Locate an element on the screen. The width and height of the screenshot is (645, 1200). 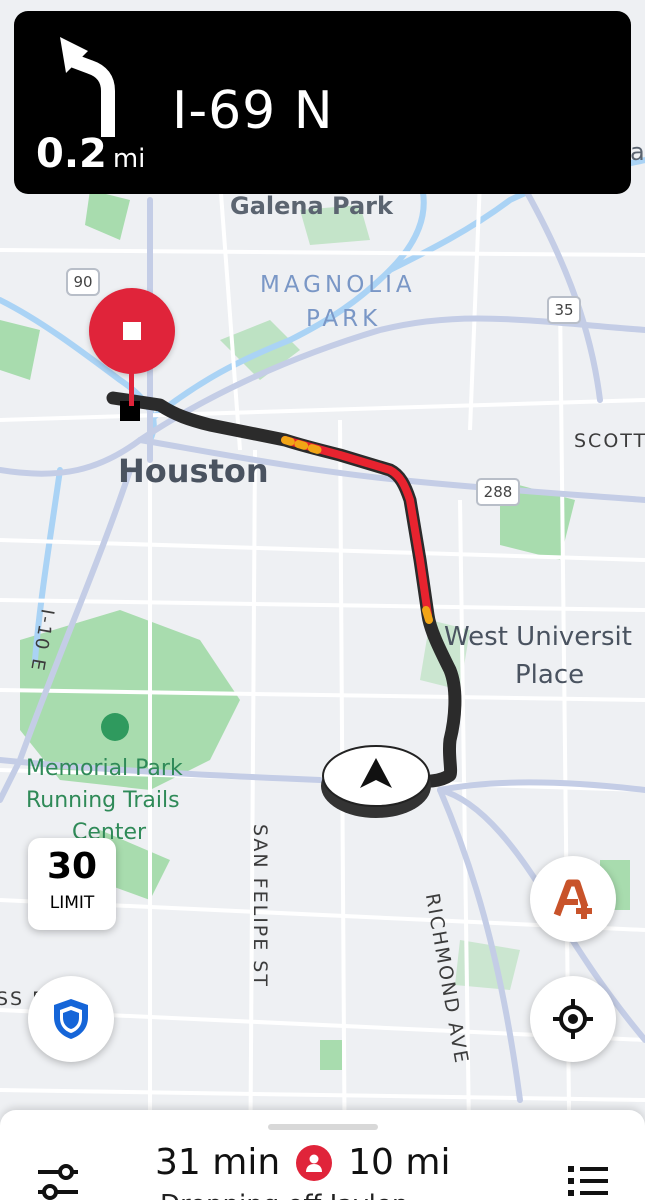
map-label-houston: Houston is located at coordinates (193, 471).